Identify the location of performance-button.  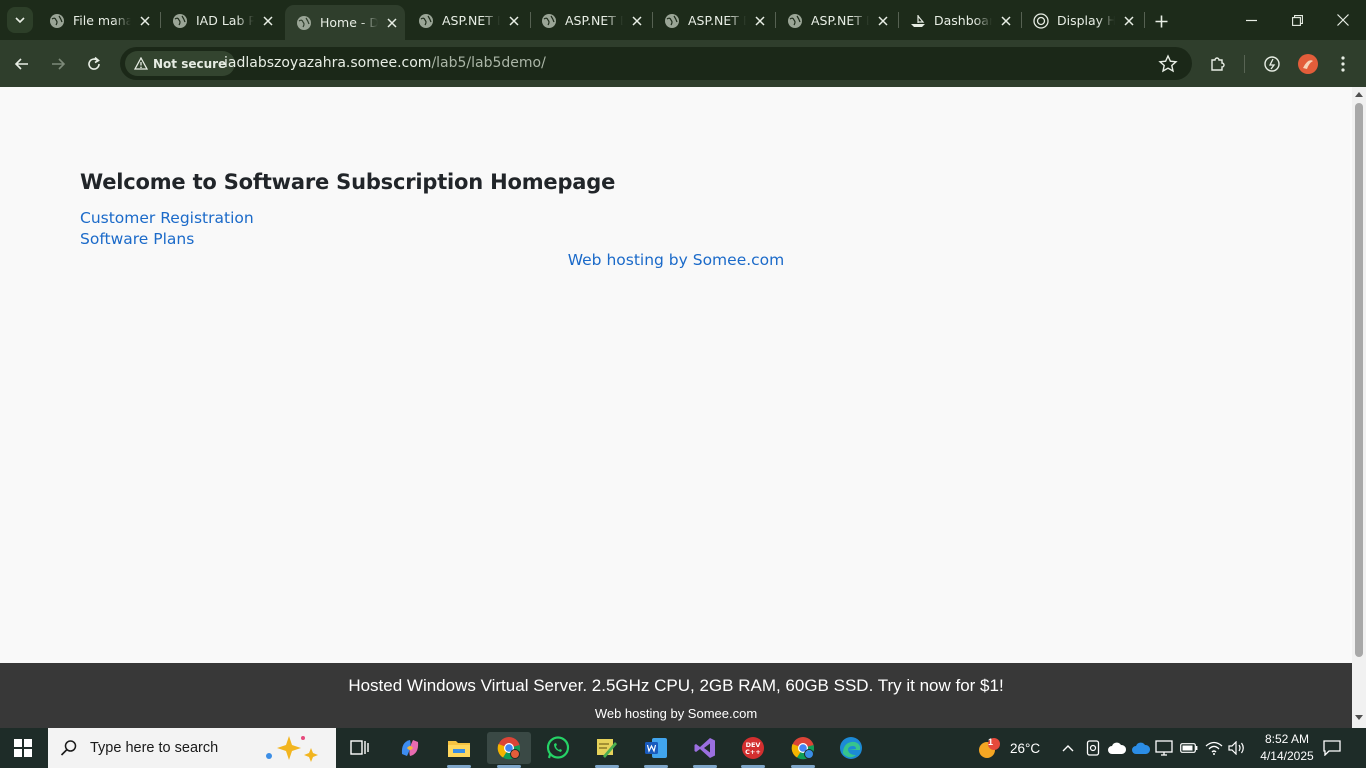
(1272, 64).